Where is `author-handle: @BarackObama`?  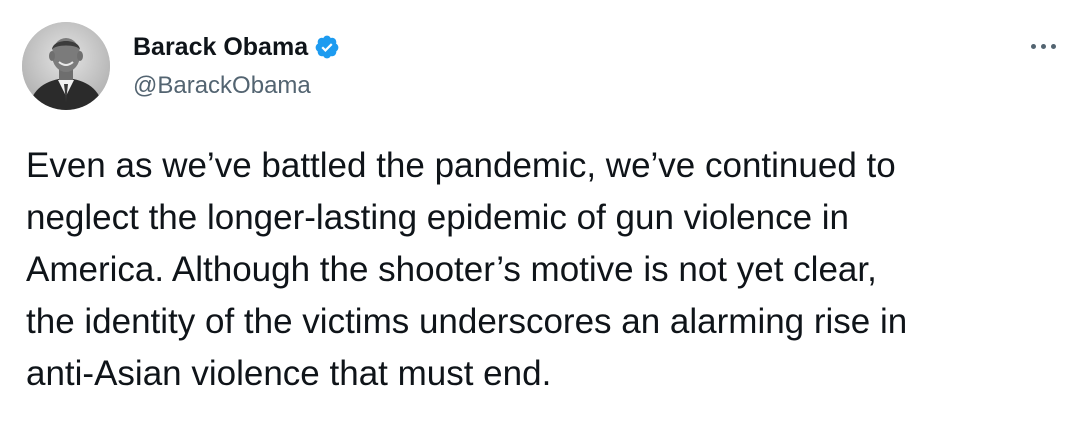
author-handle: @BarackObama is located at coordinates (222, 86).